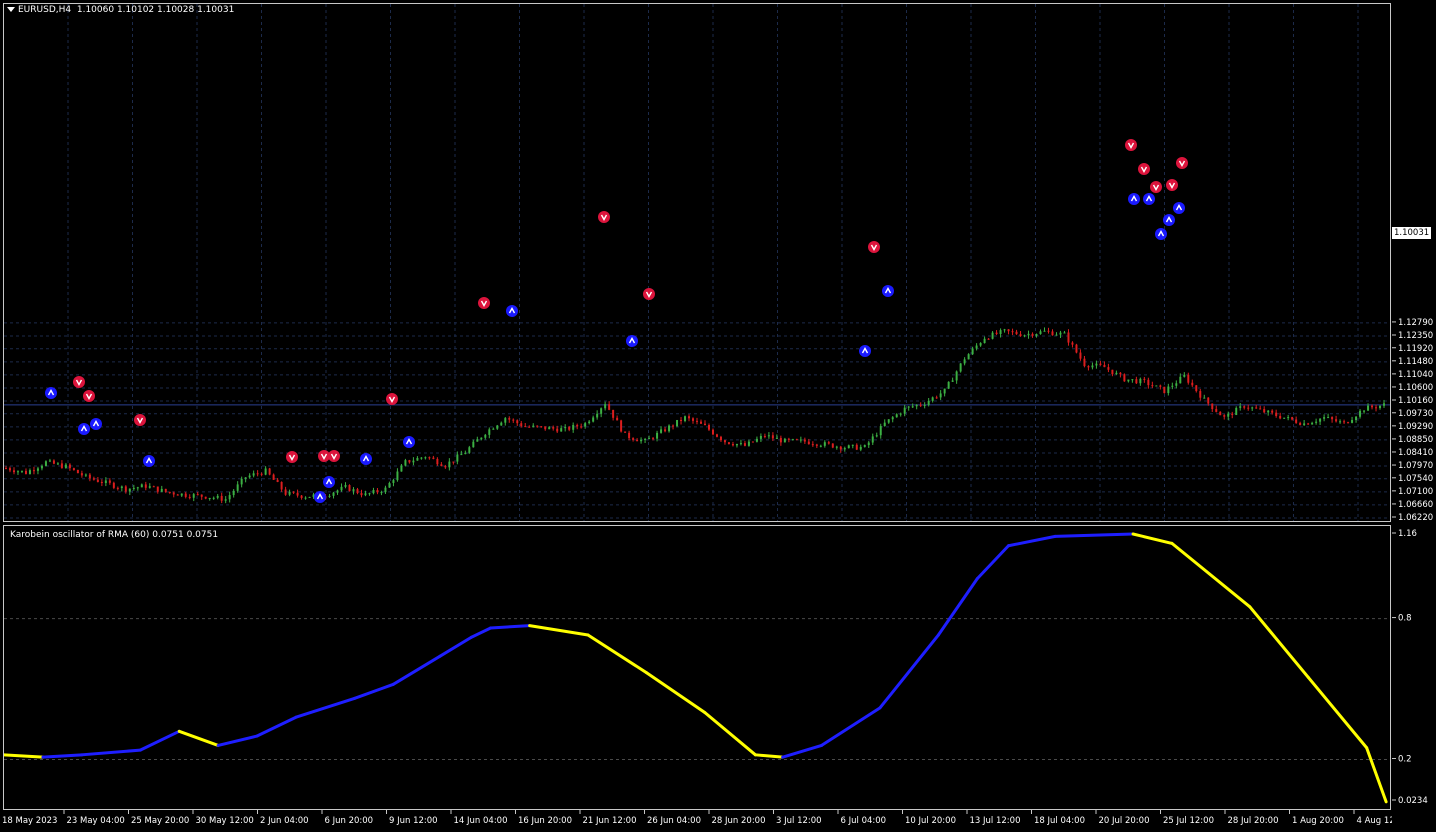  What do you see at coordinates (1415, 492) in the screenshot?
I see `price-tick-label: 1.07100` at bounding box center [1415, 492].